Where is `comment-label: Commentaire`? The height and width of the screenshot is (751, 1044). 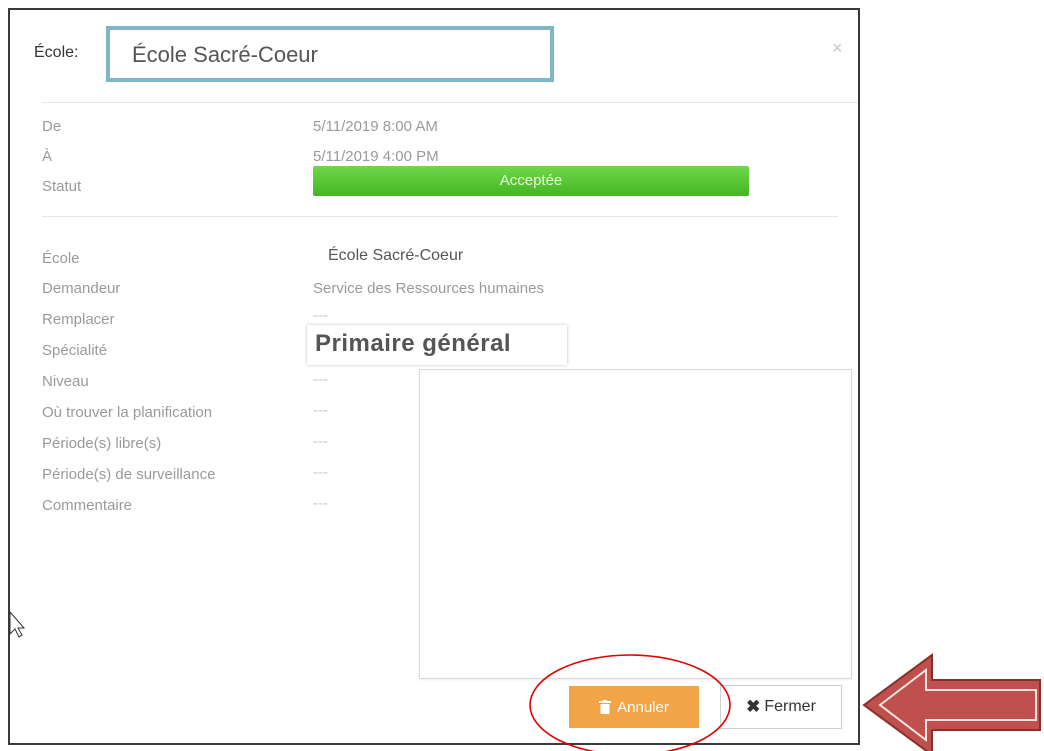 comment-label: Commentaire is located at coordinates (87, 505).